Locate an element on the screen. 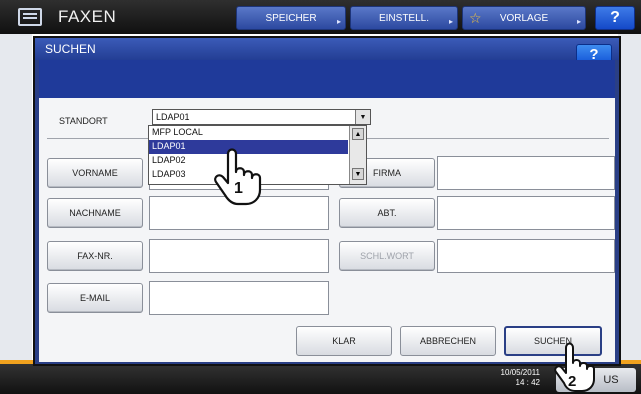 This screenshot has width=641, height=394. status-bar is located at coordinates (320, 379).